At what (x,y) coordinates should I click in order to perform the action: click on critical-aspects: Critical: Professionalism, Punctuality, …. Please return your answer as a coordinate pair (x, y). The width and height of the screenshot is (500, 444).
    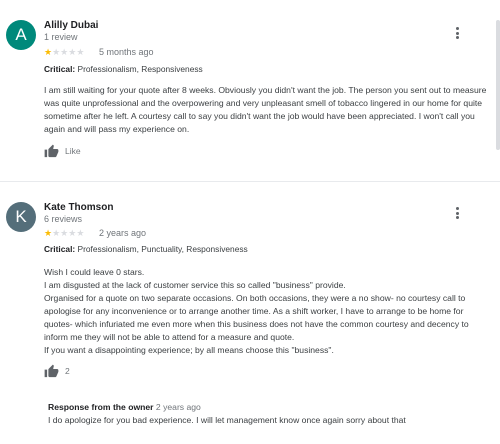
    Looking at the image, I should click on (146, 249).